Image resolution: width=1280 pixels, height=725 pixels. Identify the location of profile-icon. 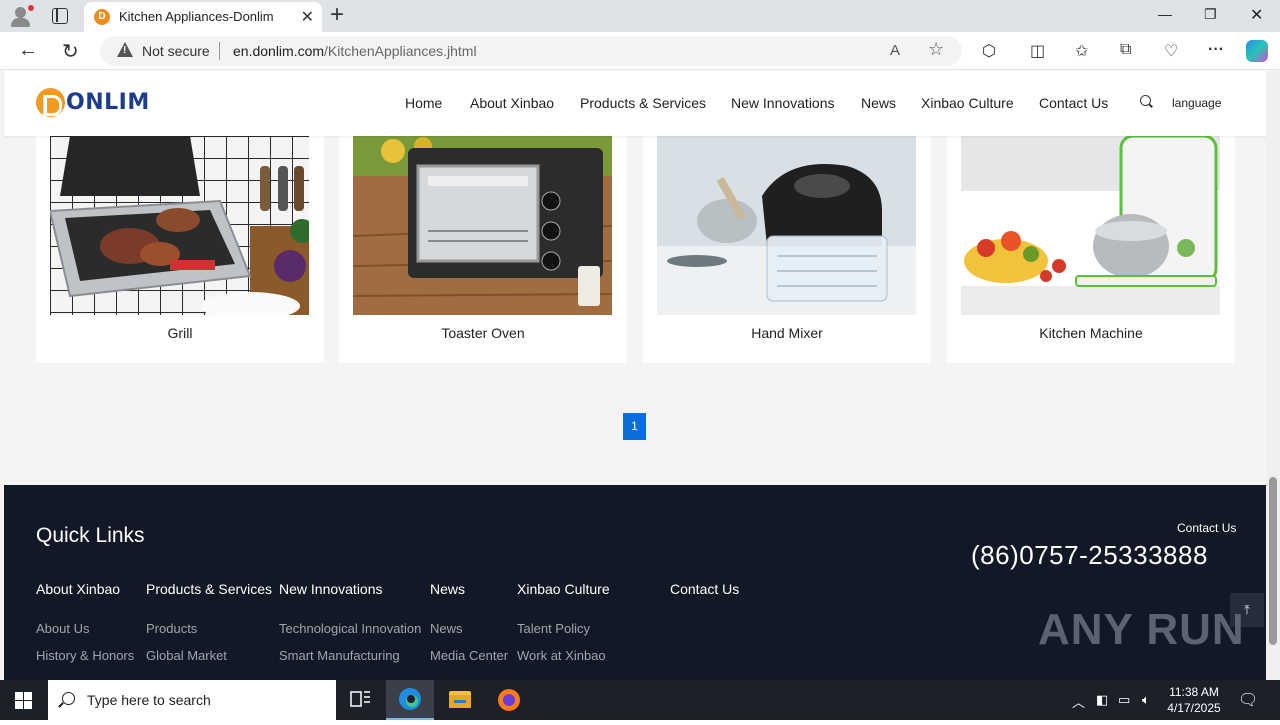
(22, 16).